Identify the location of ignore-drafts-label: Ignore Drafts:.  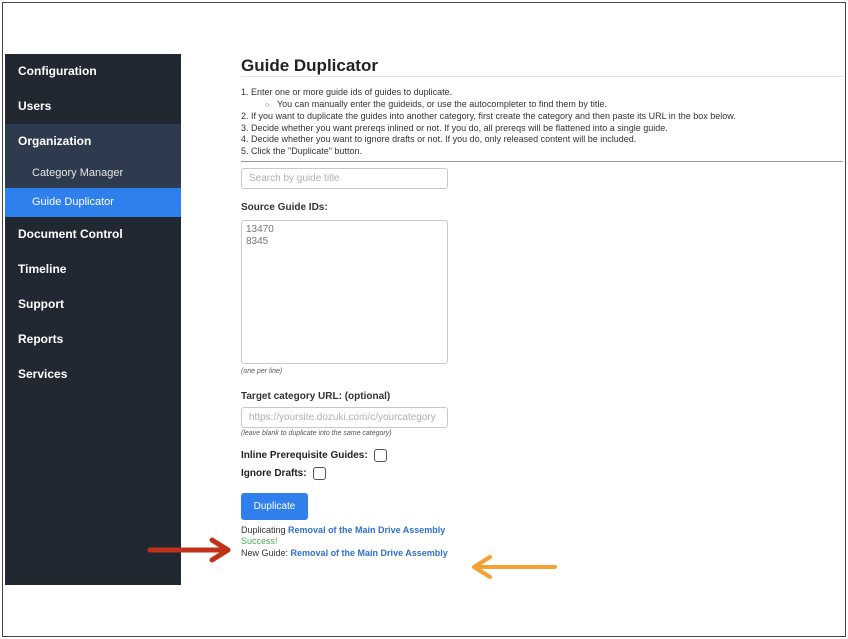
(274, 473).